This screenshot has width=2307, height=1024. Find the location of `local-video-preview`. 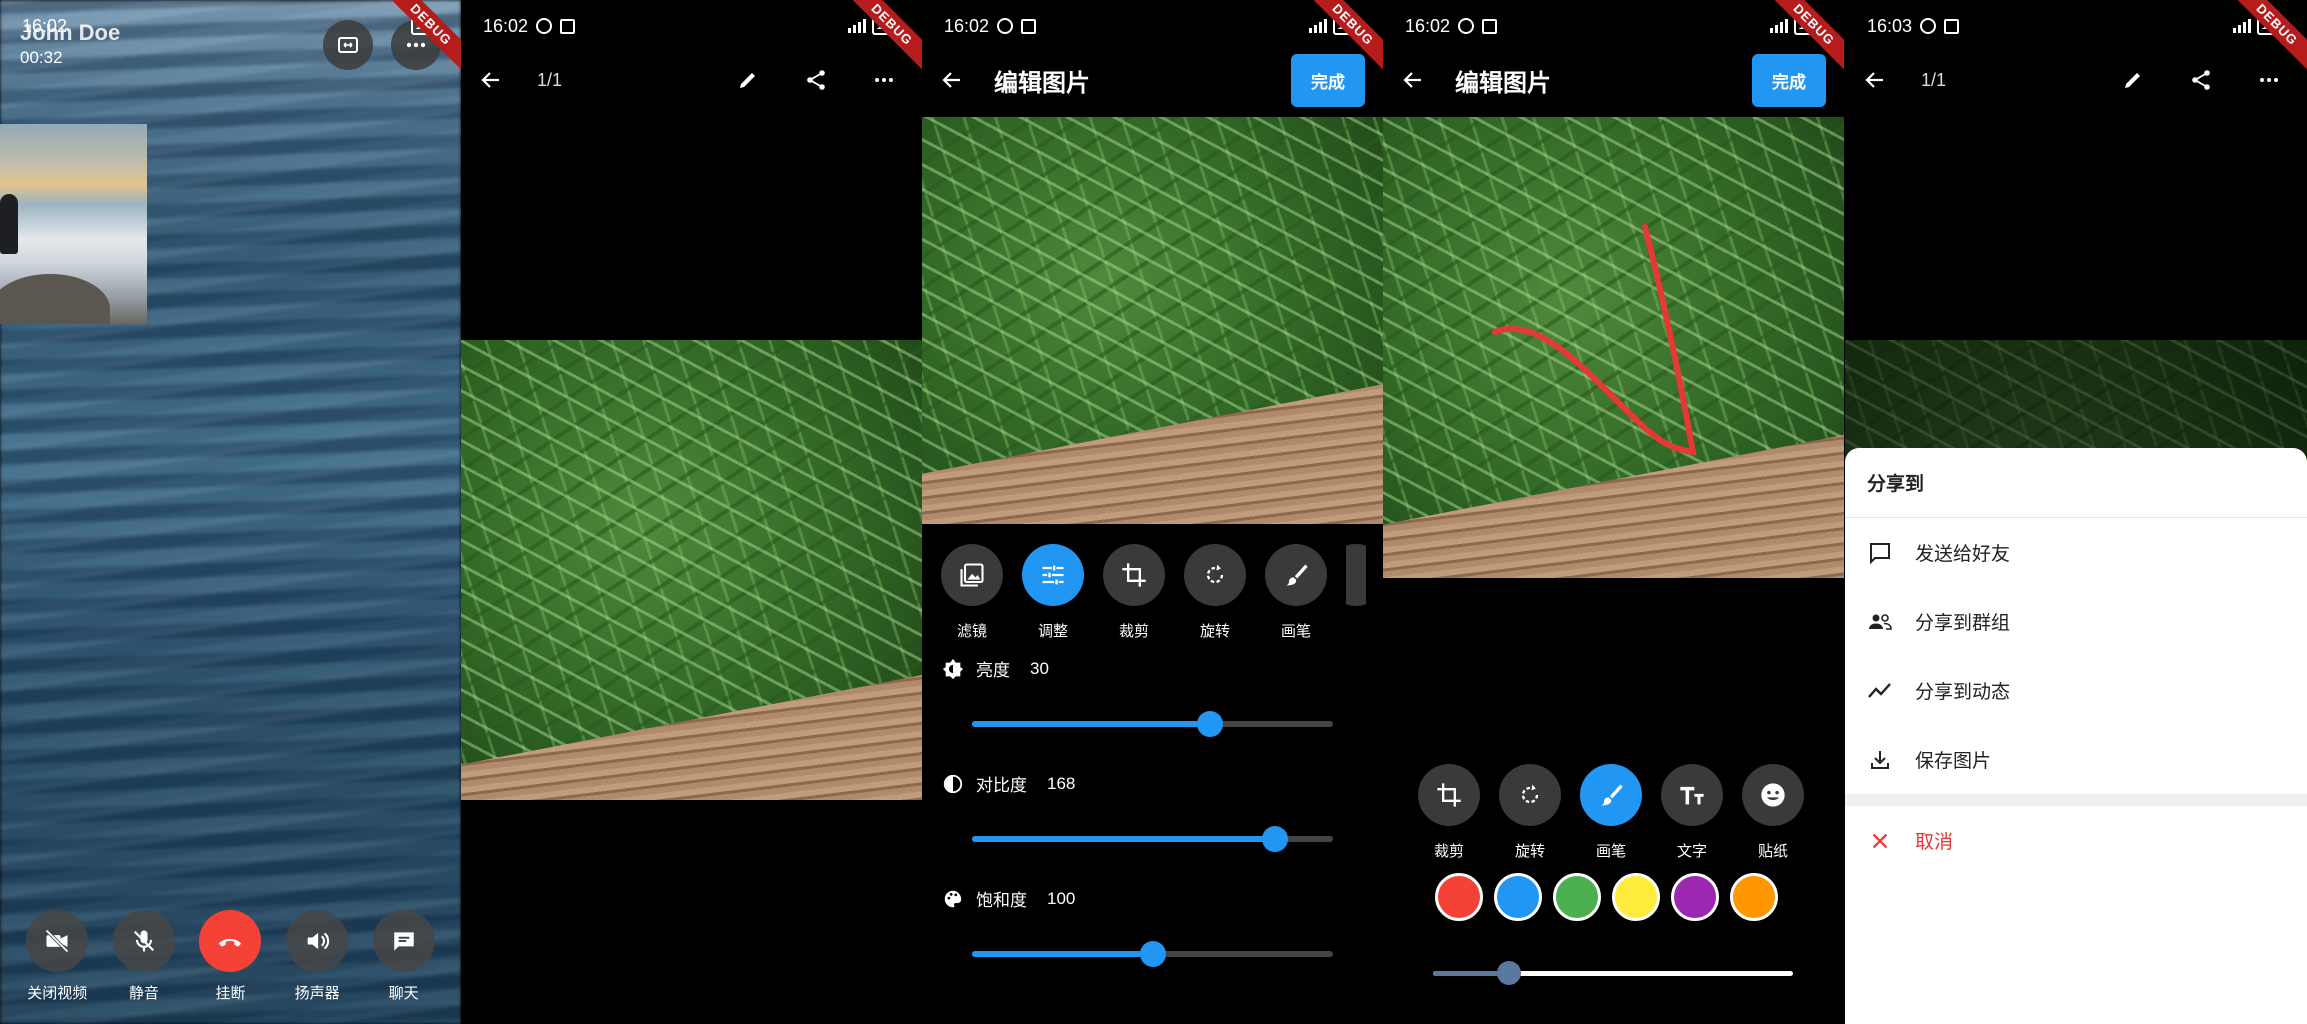

local-video-preview is located at coordinates (73, 224).